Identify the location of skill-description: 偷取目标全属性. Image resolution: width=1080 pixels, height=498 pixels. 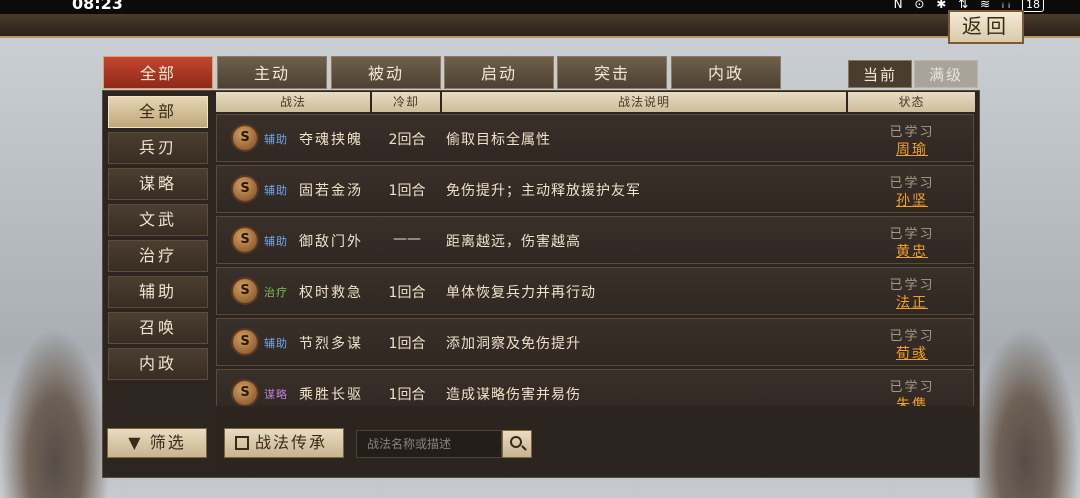
(498, 140).